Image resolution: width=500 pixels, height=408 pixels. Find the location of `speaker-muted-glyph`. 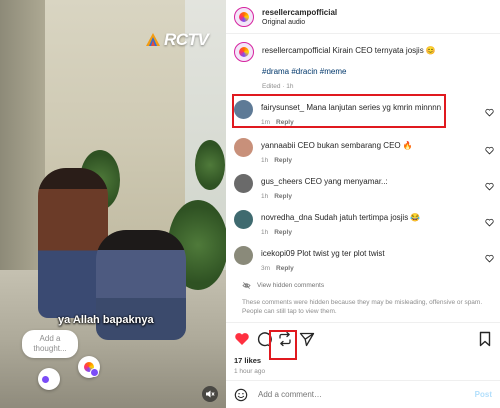

speaker-muted-glyph is located at coordinates (210, 394).